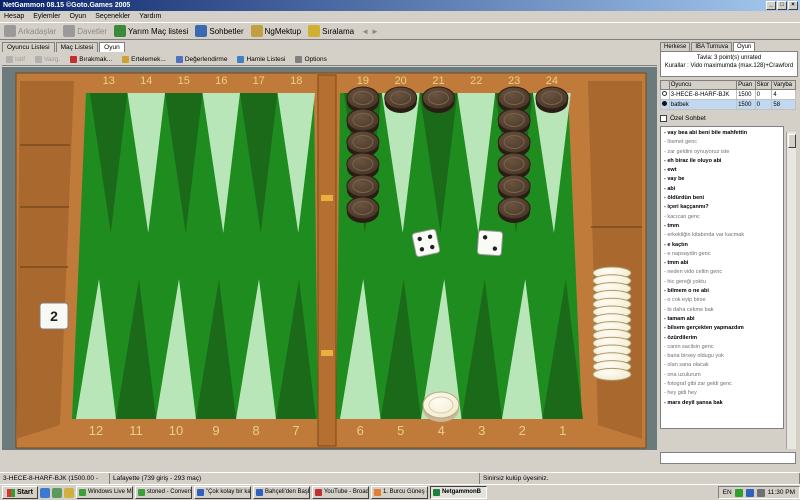 The width and height of the screenshot is (800, 500). What do you see at coordinates (44, 492) in the screenshot?
I see `ie-quicklaunch-icon` at bounding box center [44, 492].